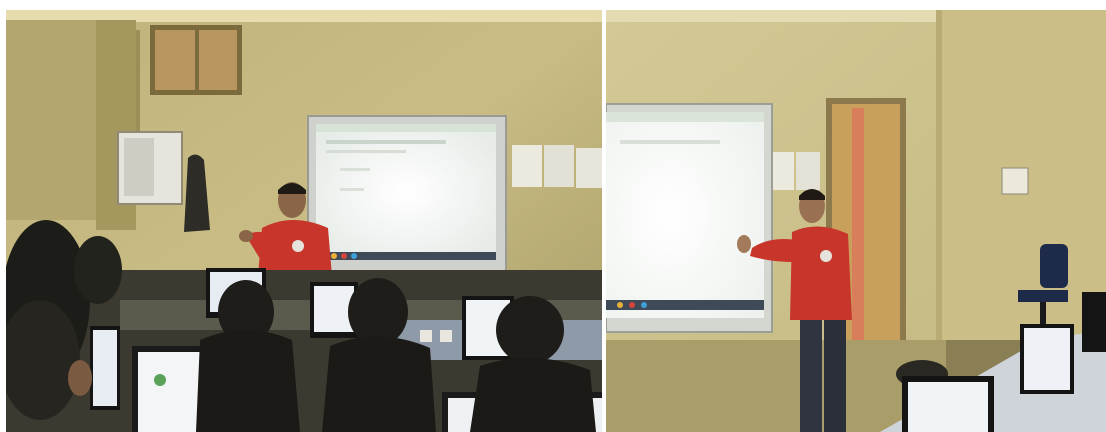  What do you see at coordinates (821, 273) in the screenshot?
I see `red-hoodie` at bounding box center [821, 273].